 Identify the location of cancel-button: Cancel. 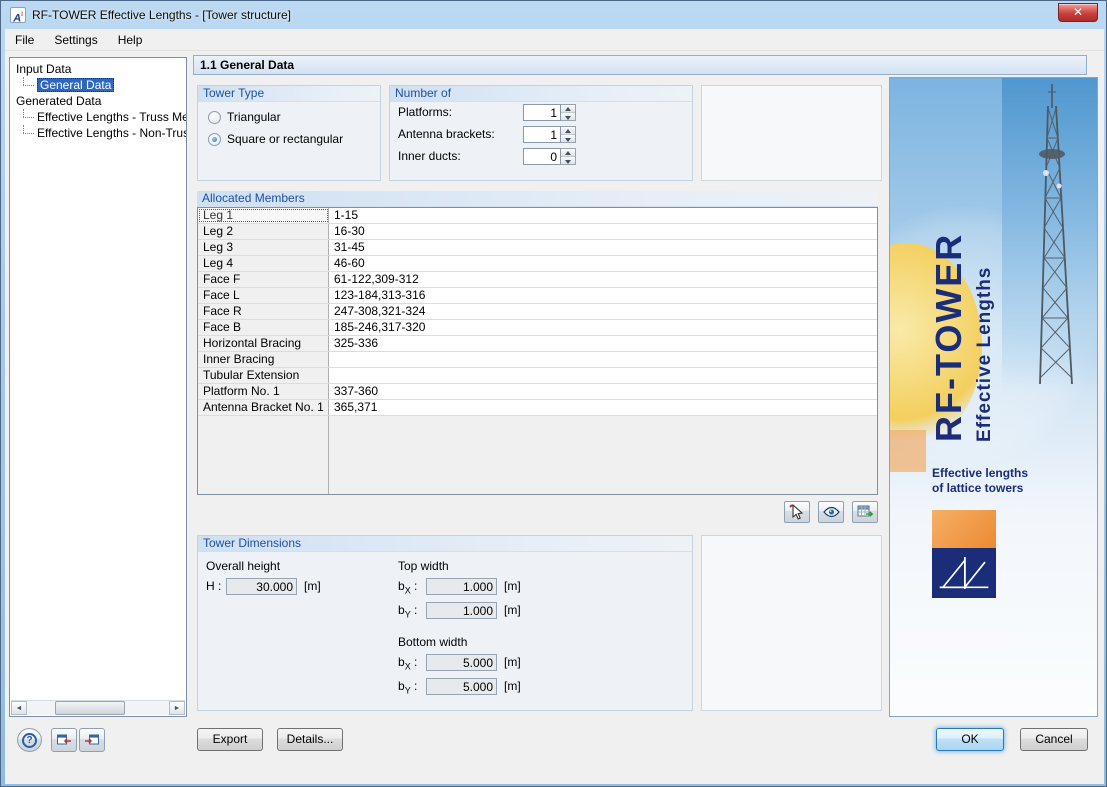
(1054, 739).